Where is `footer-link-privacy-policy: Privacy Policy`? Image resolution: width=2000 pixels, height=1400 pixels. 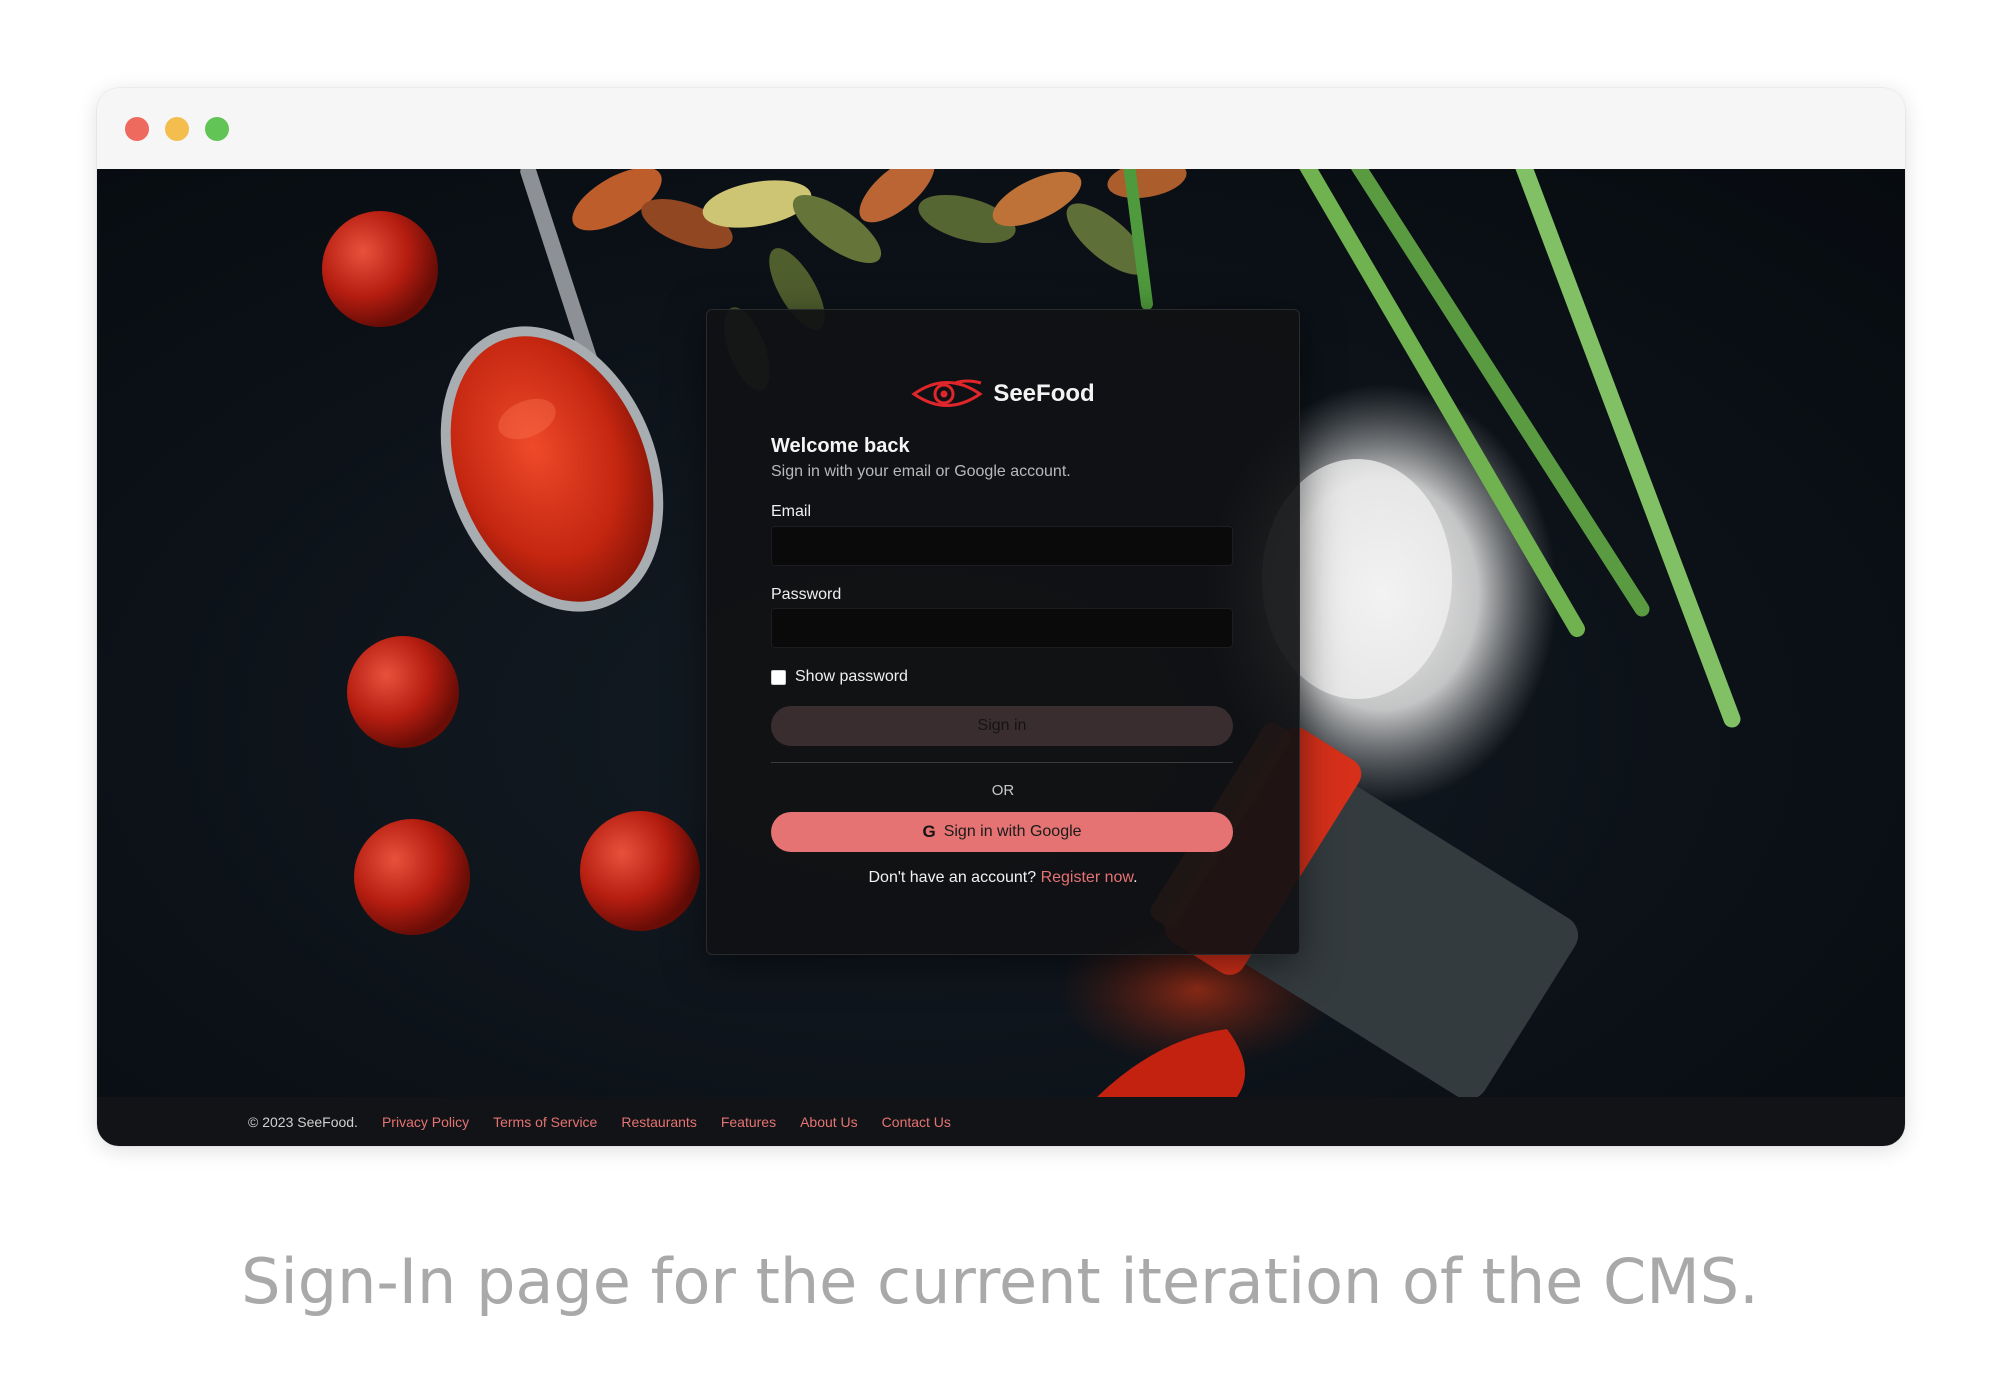 footer-link-privacy-policy: Privacy Policy is located at coordinates (425, 1122).